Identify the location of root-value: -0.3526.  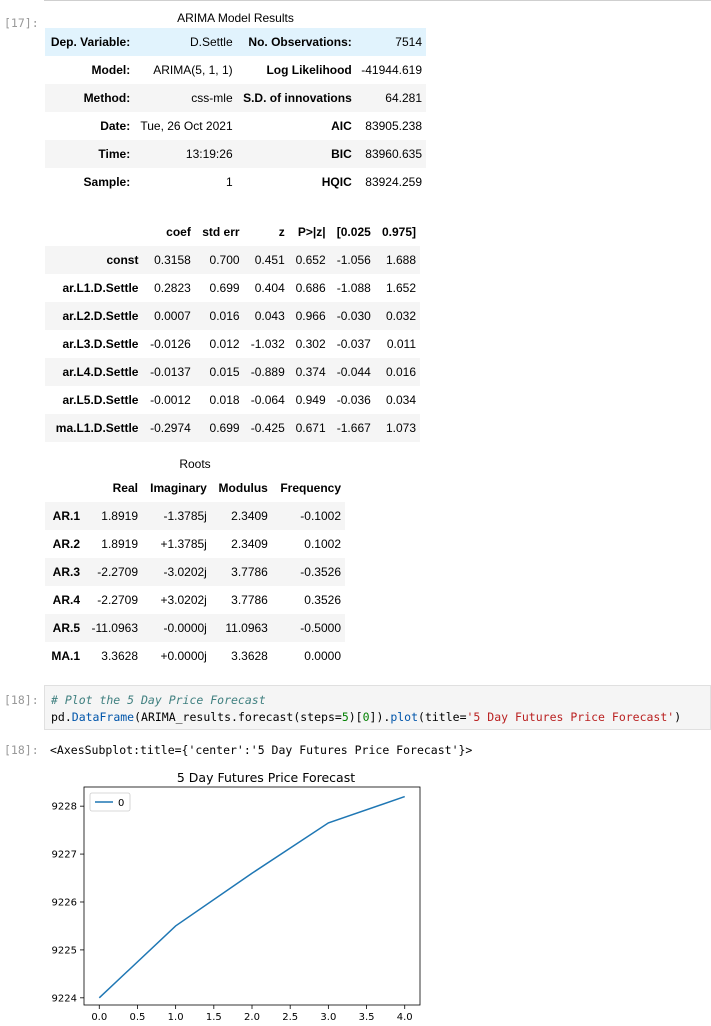
(320, 572).